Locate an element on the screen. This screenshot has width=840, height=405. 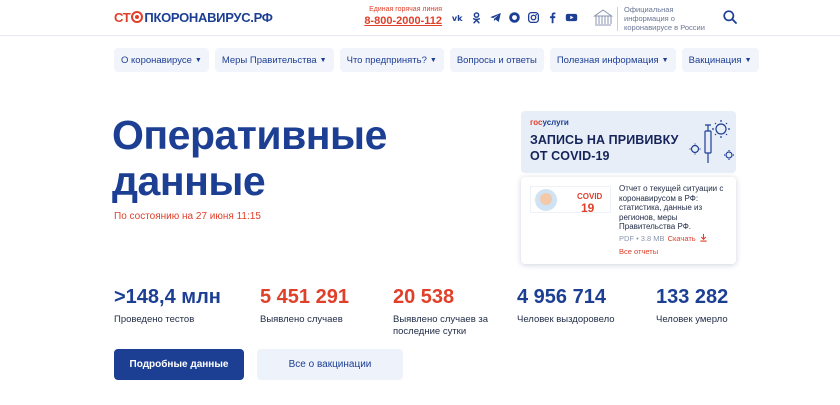
nav-item-label: Полезная информация is located at coordinates (607, 60).